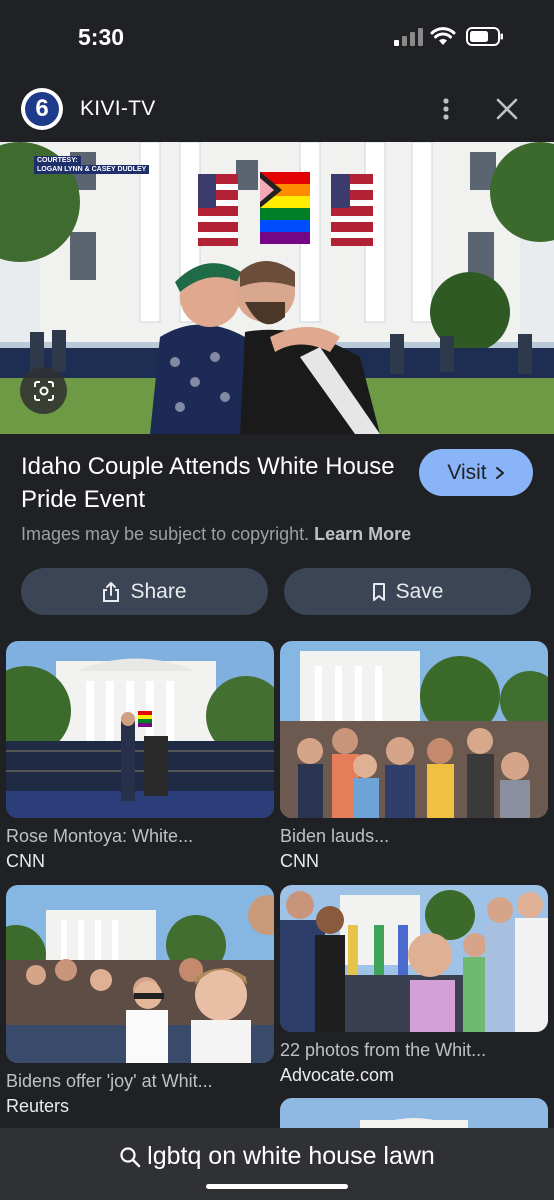 Image resolution: width=554 pixels, height=1200 pixels. Describe the element at coordinates (337, 1075) in the screenshot. I see `related-source: Advocate.com` at that location.